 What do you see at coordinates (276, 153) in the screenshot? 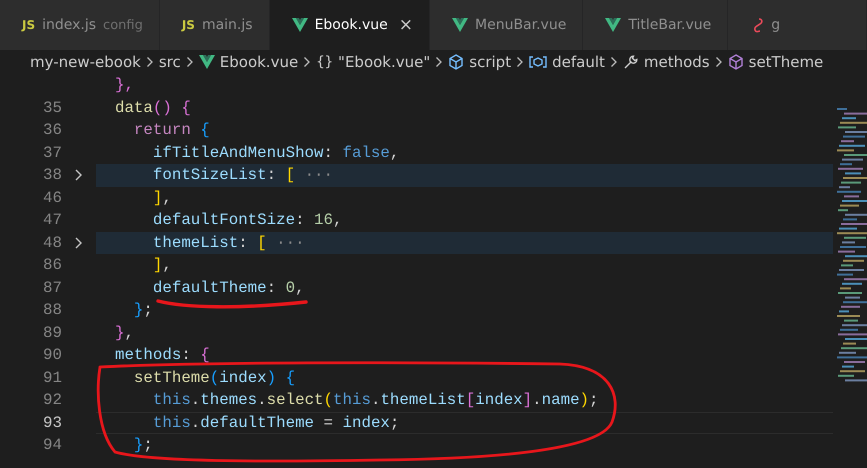
I see `code-line: ifTitleAndMenuShow: false,` at bounding box center [276, 153].